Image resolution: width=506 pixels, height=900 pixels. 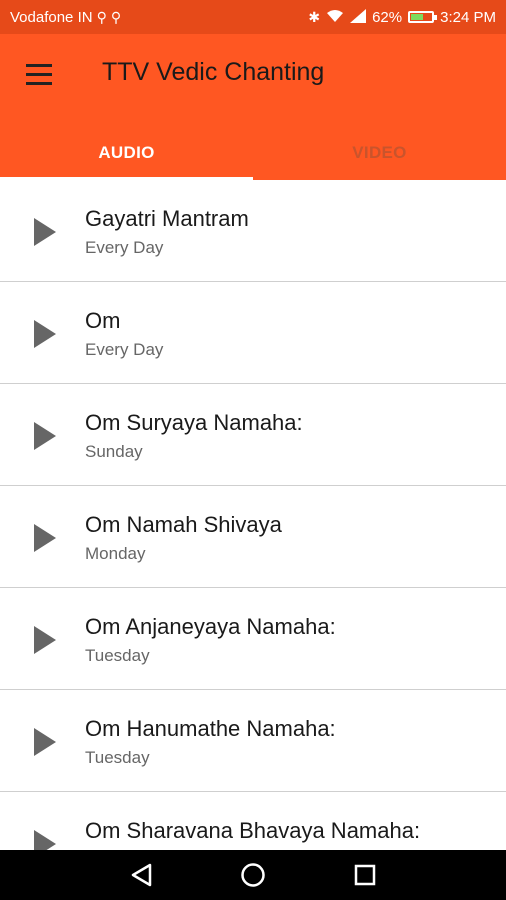 What do you see at coordinates (103, 320) in the screenshot?
I see `item-title: Om` at bounding box center [103, 320].